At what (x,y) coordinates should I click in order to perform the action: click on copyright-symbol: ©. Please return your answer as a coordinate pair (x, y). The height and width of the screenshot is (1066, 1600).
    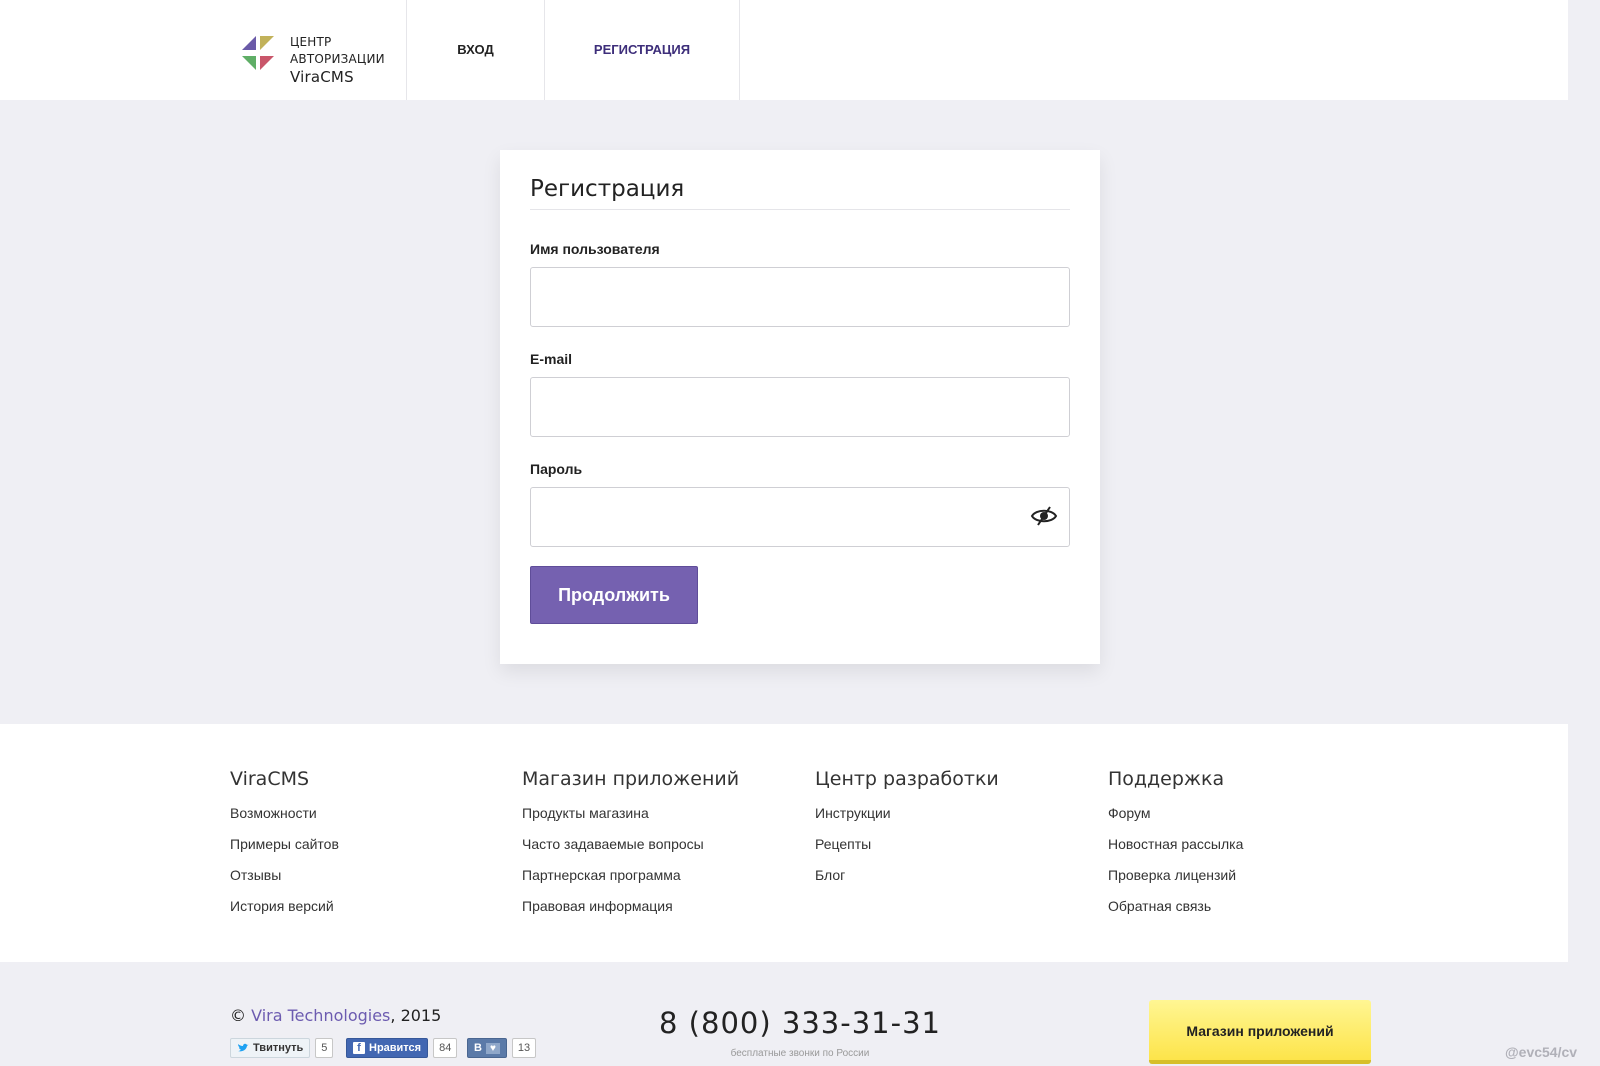
    Looking at the image, I should click on (238, 1015).